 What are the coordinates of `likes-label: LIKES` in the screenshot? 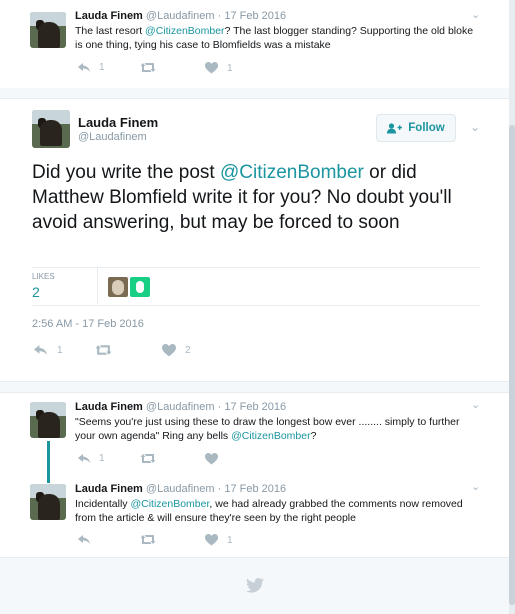 It's located at (43, 276).